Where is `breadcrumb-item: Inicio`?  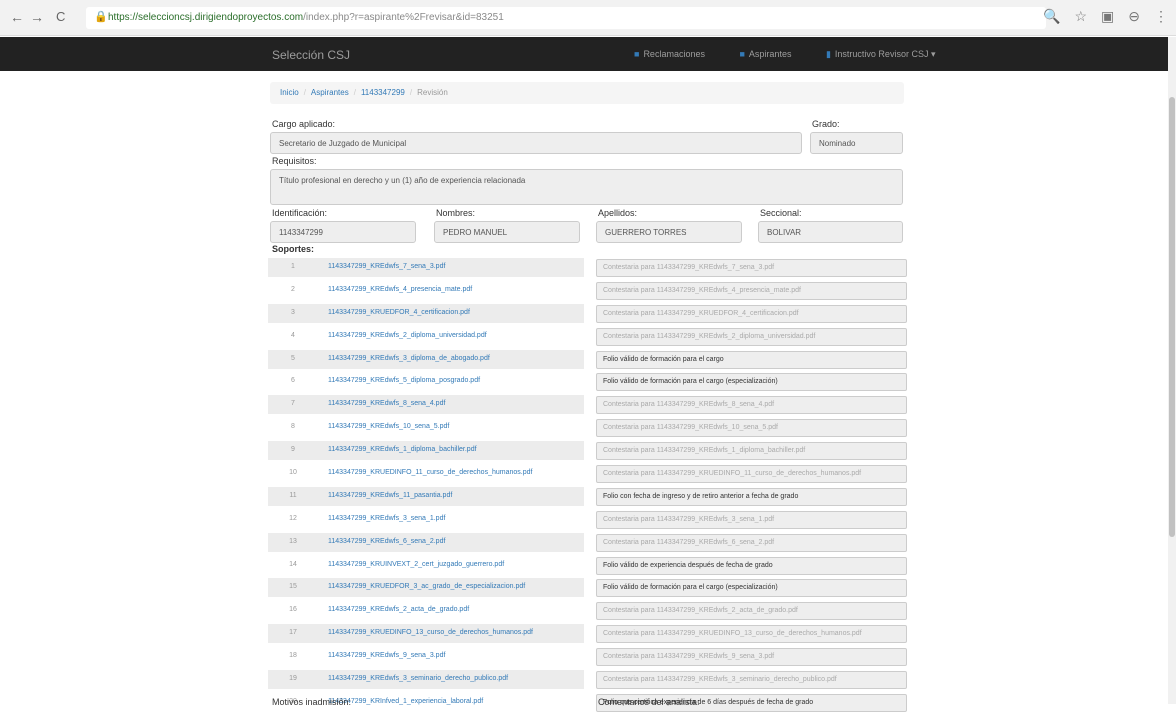
breadcrumb-item: Inicio is located at coordinates (289, 92).